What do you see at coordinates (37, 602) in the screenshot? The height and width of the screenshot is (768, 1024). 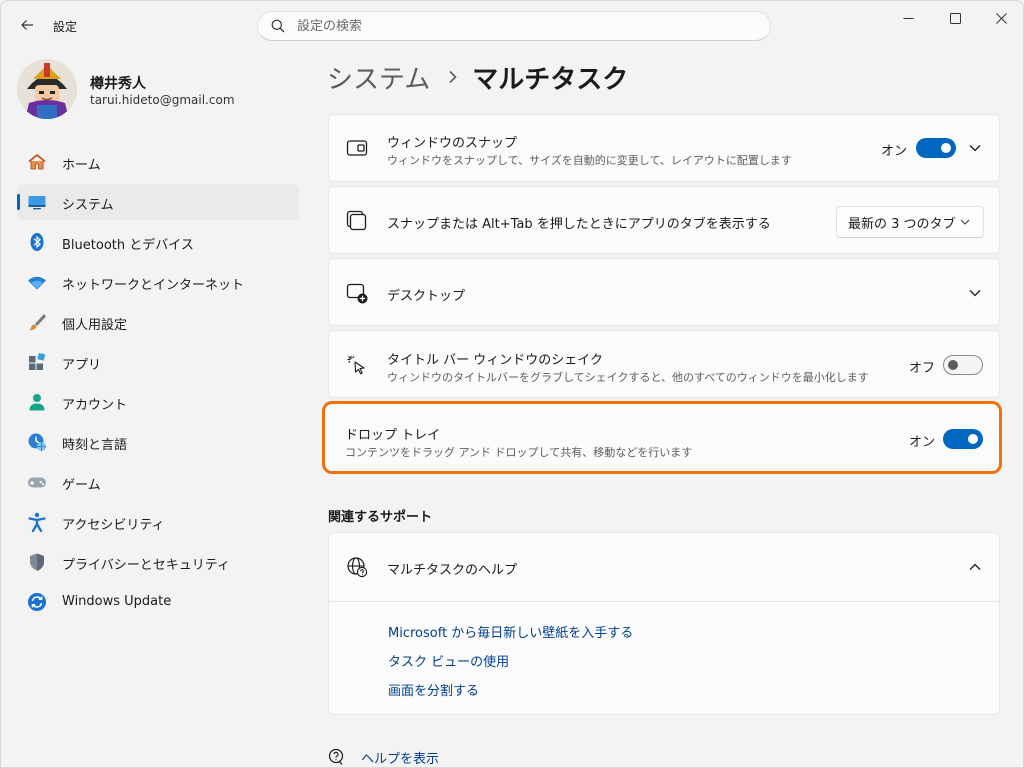 I see `windows-update-icon` at bounding box center [37, 602].